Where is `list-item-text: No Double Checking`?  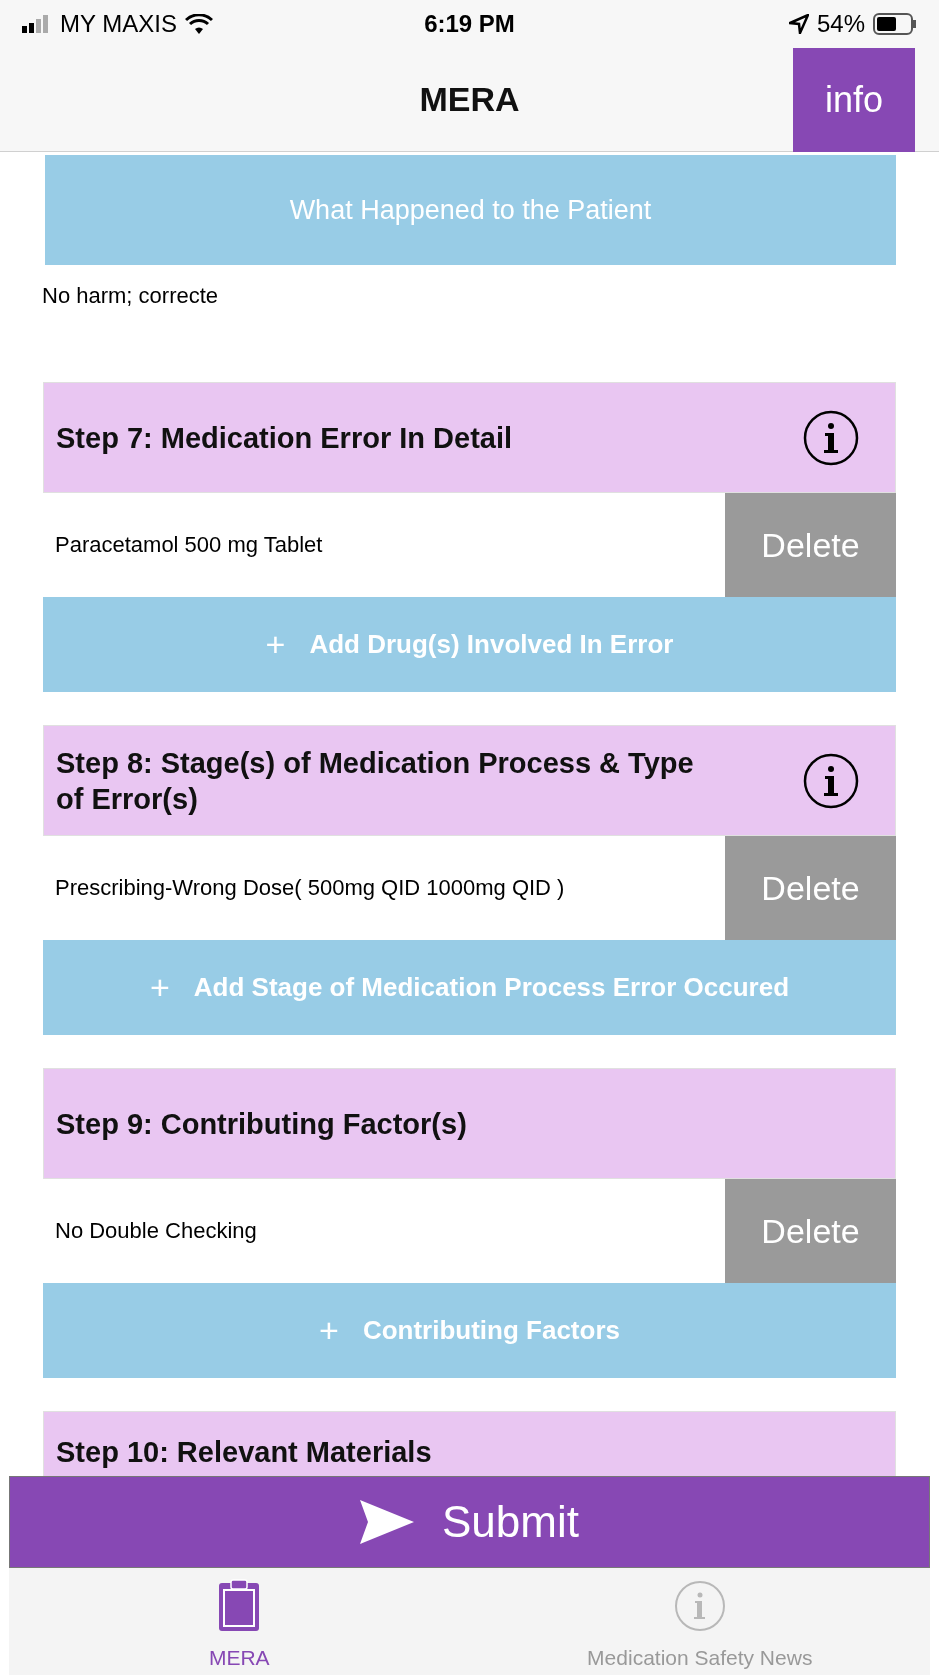
list-item-text: No Double Checking is located at coordinates (156, 1231).